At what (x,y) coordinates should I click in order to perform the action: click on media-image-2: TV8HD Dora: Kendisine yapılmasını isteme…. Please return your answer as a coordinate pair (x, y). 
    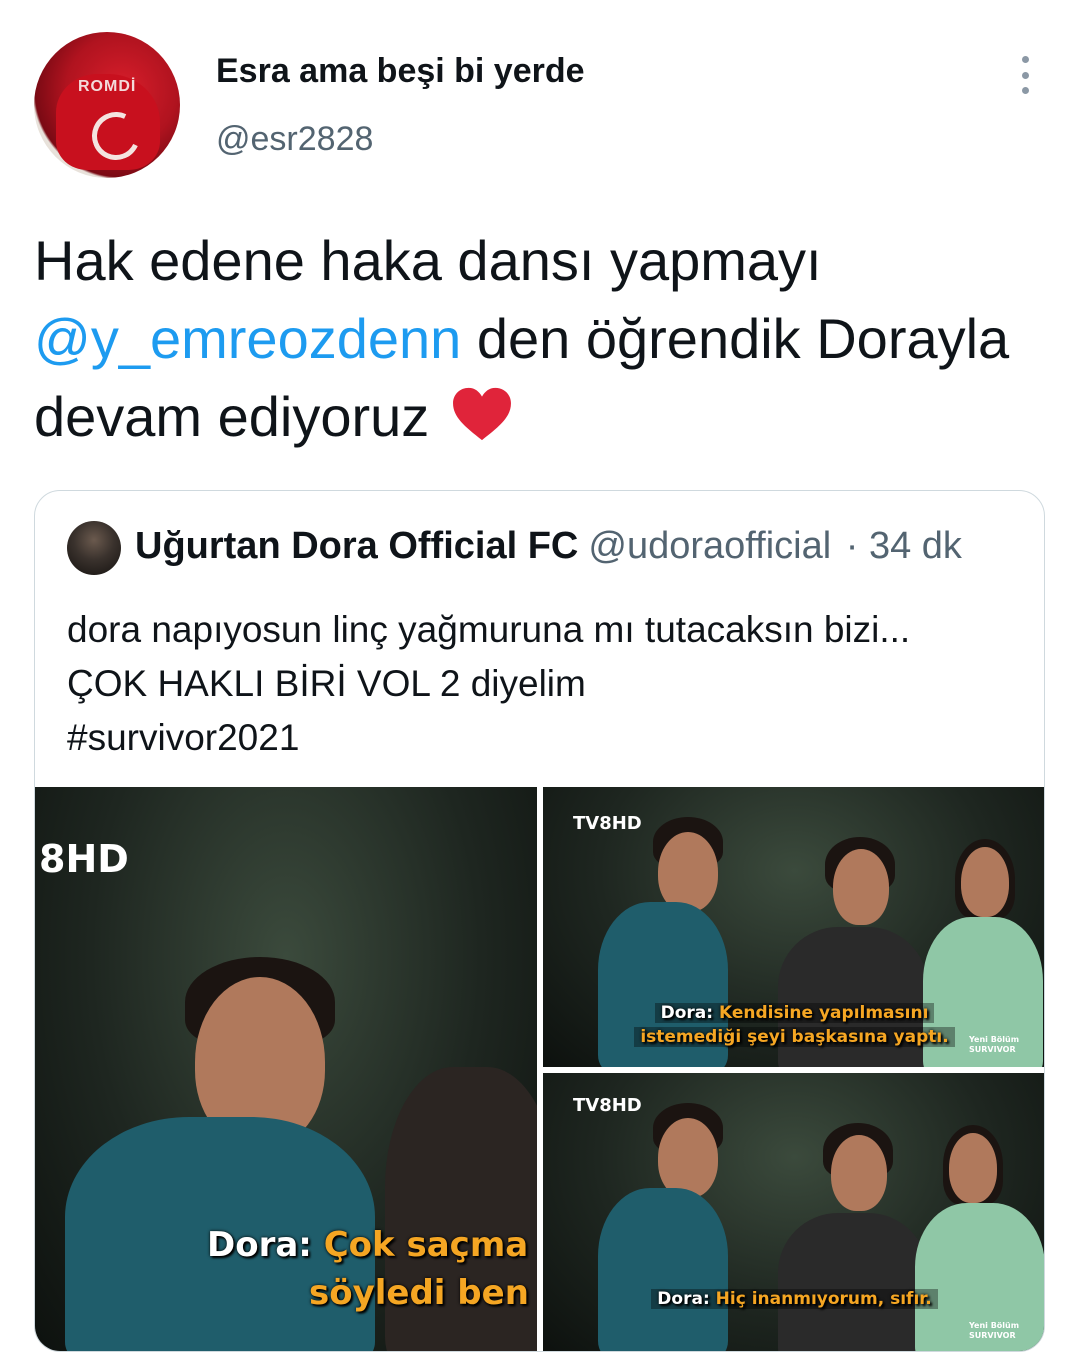
    Looking at the image, I should click on (793, 927).